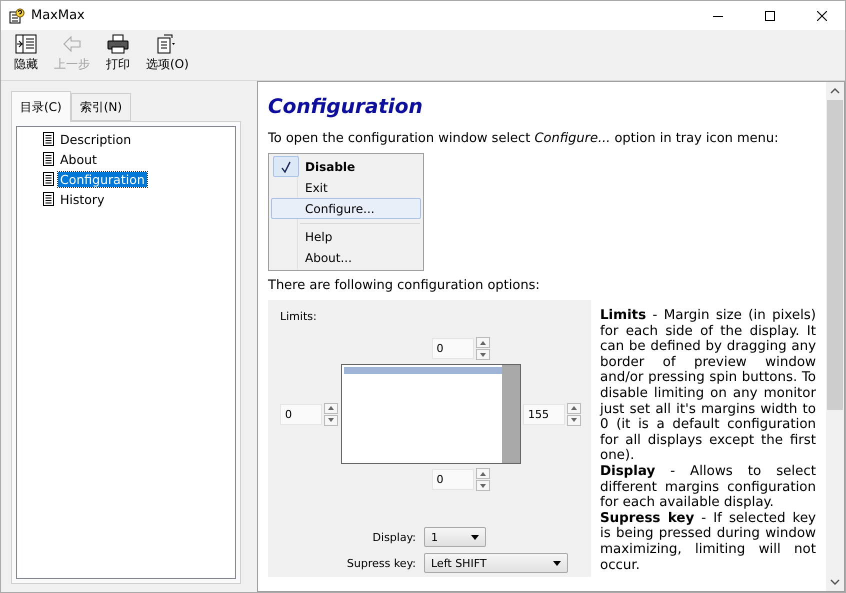  Describe the element at coordinates (708, 487) in the screenshot. I see `option-description: Display - Allows to select different margins configuration for each available display.` at that location.